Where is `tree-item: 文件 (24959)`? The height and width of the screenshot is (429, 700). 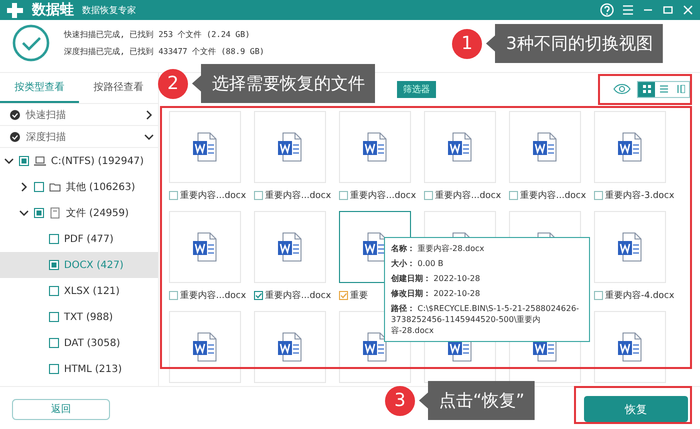
tree-item: 文件 (24959) is located at coordinates (79, 213).